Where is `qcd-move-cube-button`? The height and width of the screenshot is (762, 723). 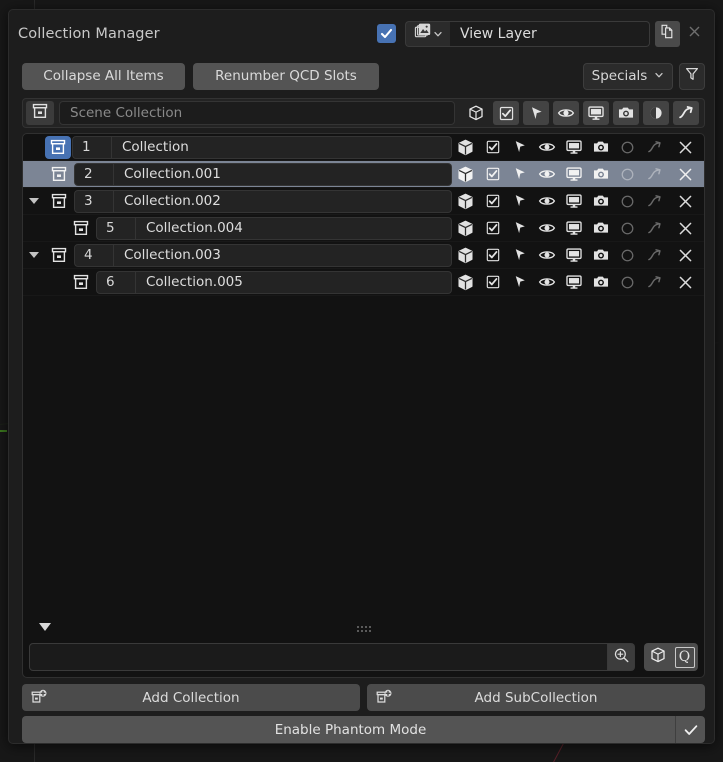
qcd-move-cube-button is located at coordinates (657, 657).